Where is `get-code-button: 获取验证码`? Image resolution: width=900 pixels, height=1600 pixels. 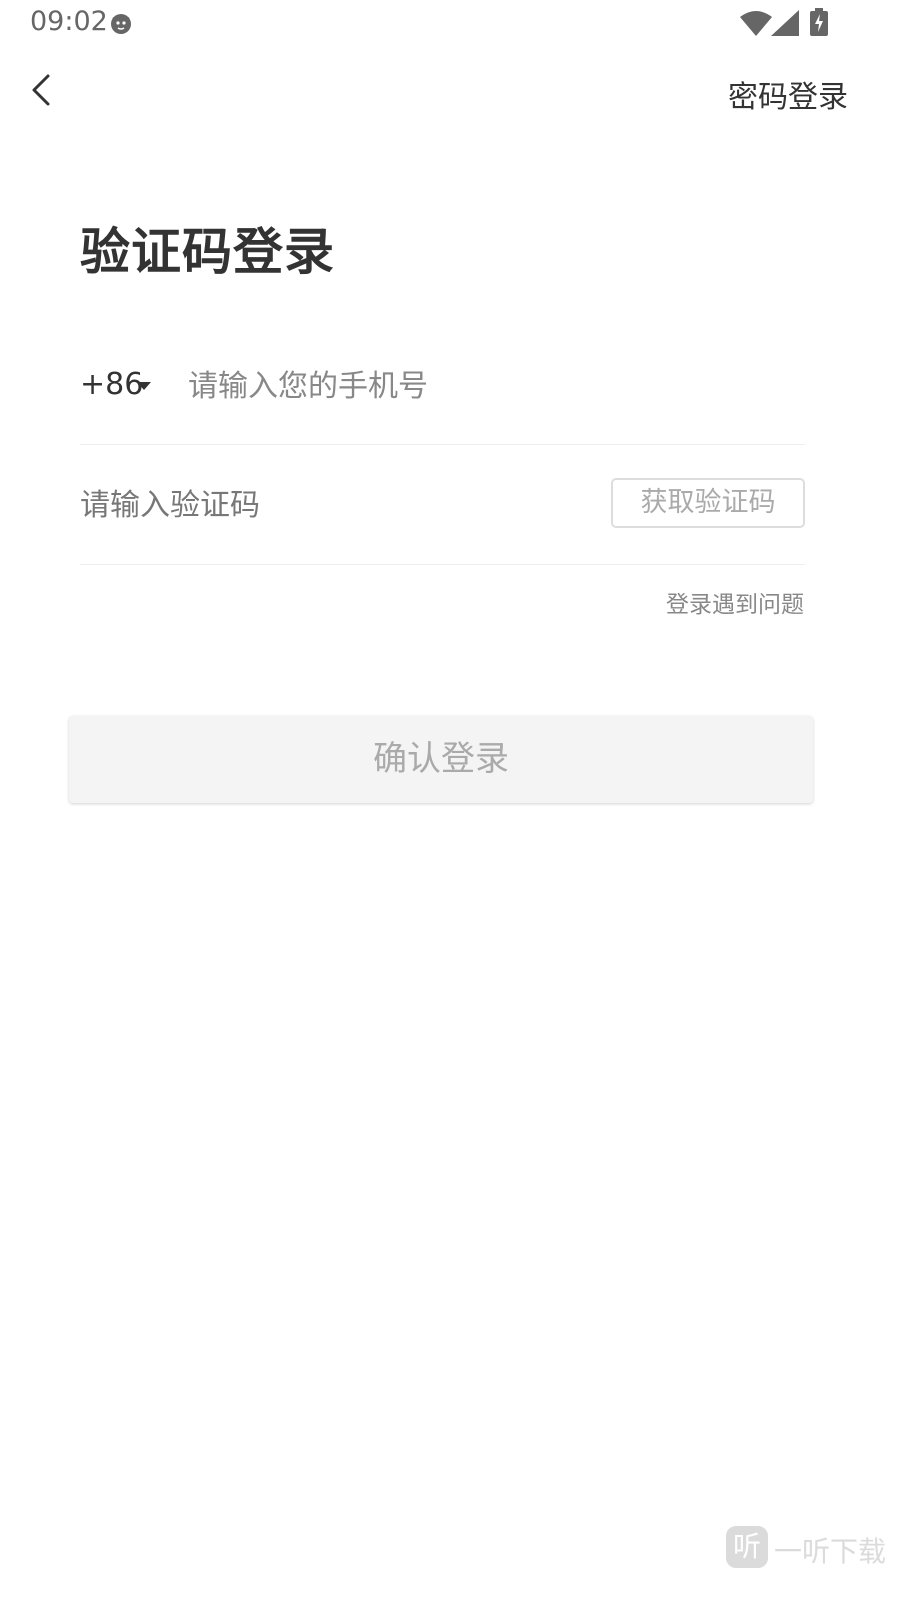 get-code-button: 获取验证码 is located at coordinates (708, 503).